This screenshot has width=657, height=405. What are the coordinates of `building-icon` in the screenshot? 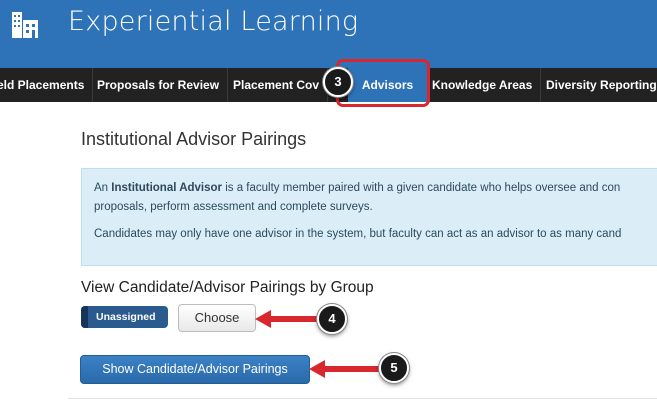 It's located at (25, 25).